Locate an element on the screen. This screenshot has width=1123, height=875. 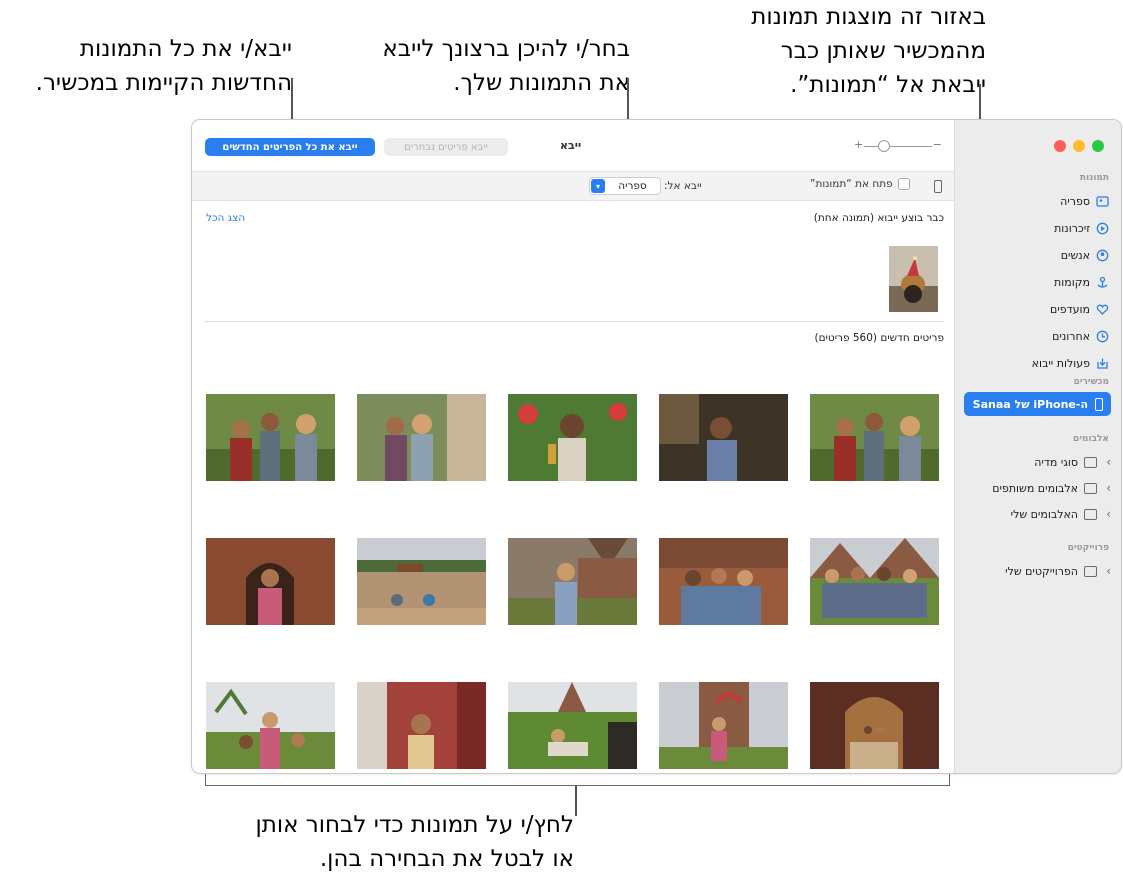
clock-icon is located at coordinates (1102, 336).